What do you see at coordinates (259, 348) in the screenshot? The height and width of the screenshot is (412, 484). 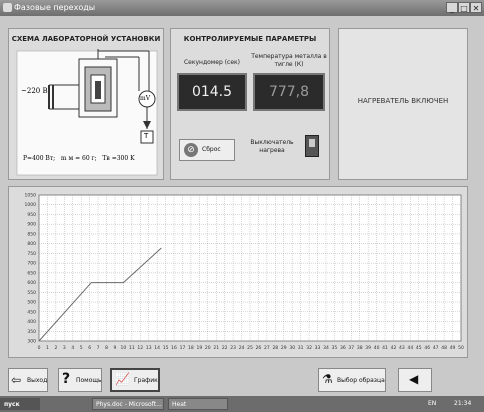 I see `x-tick-label: 26` at bounding box center [259, 348].